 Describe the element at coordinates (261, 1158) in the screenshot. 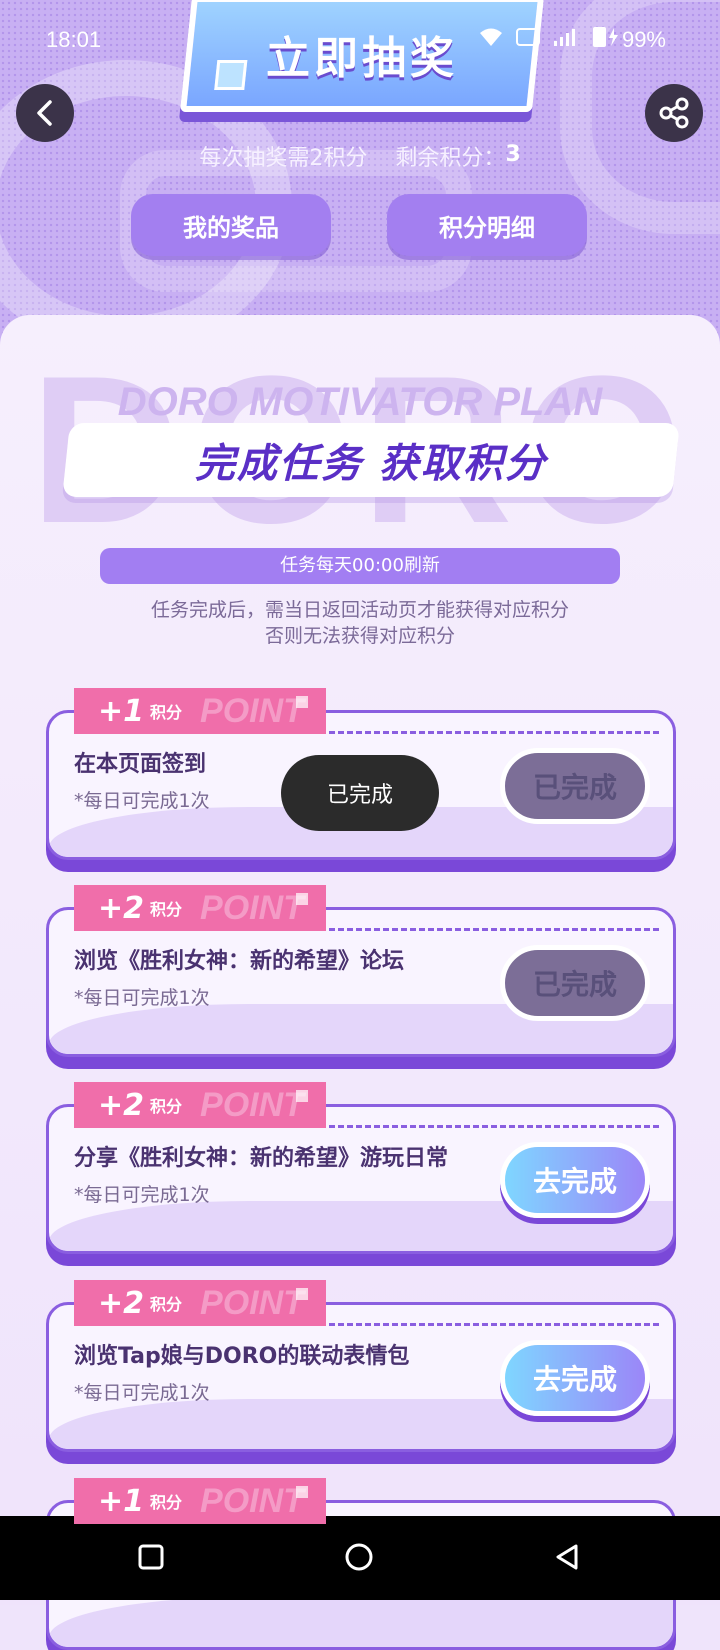

I see `task-title: 分享《胜利女神：新的希望》游玩日常` at that location.